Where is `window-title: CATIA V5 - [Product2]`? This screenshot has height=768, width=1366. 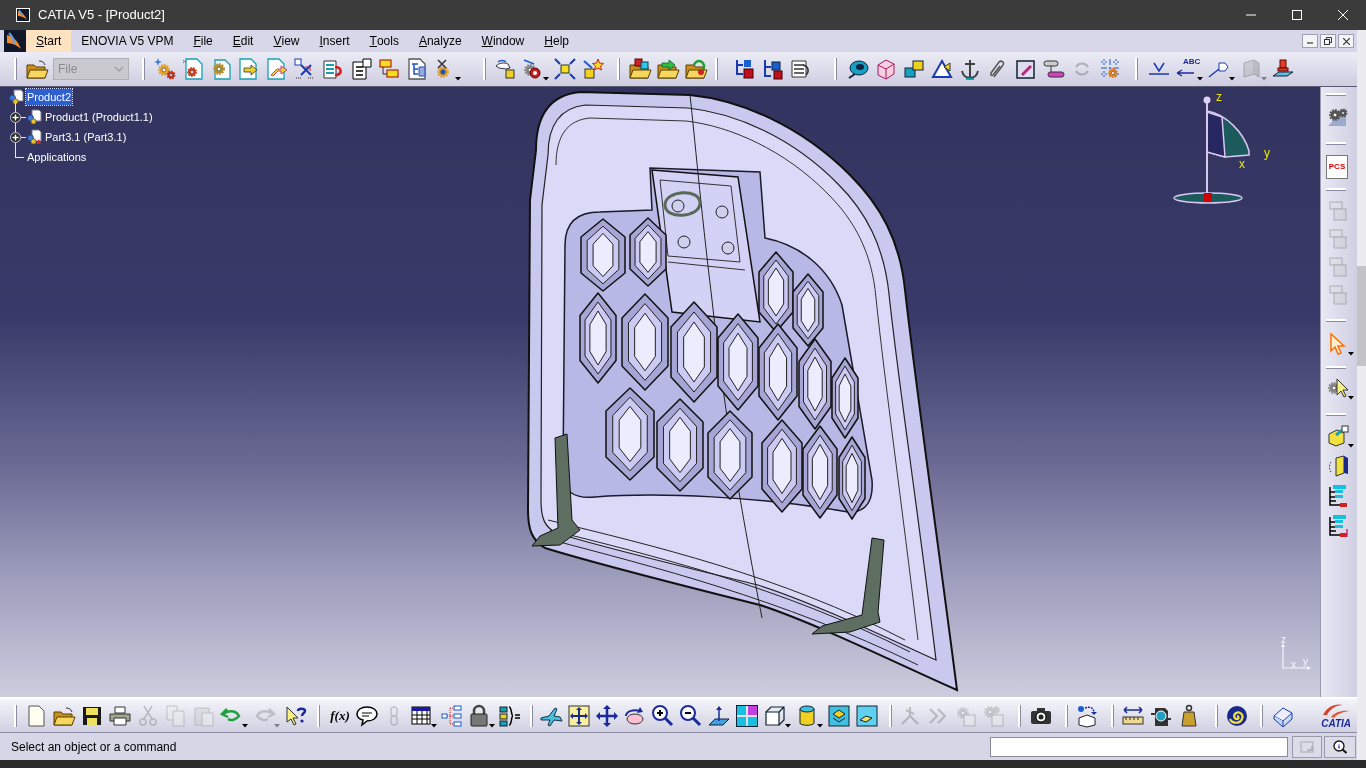 window-title: CATIA V5 - [Product2] is located at coordinates (101, 15).